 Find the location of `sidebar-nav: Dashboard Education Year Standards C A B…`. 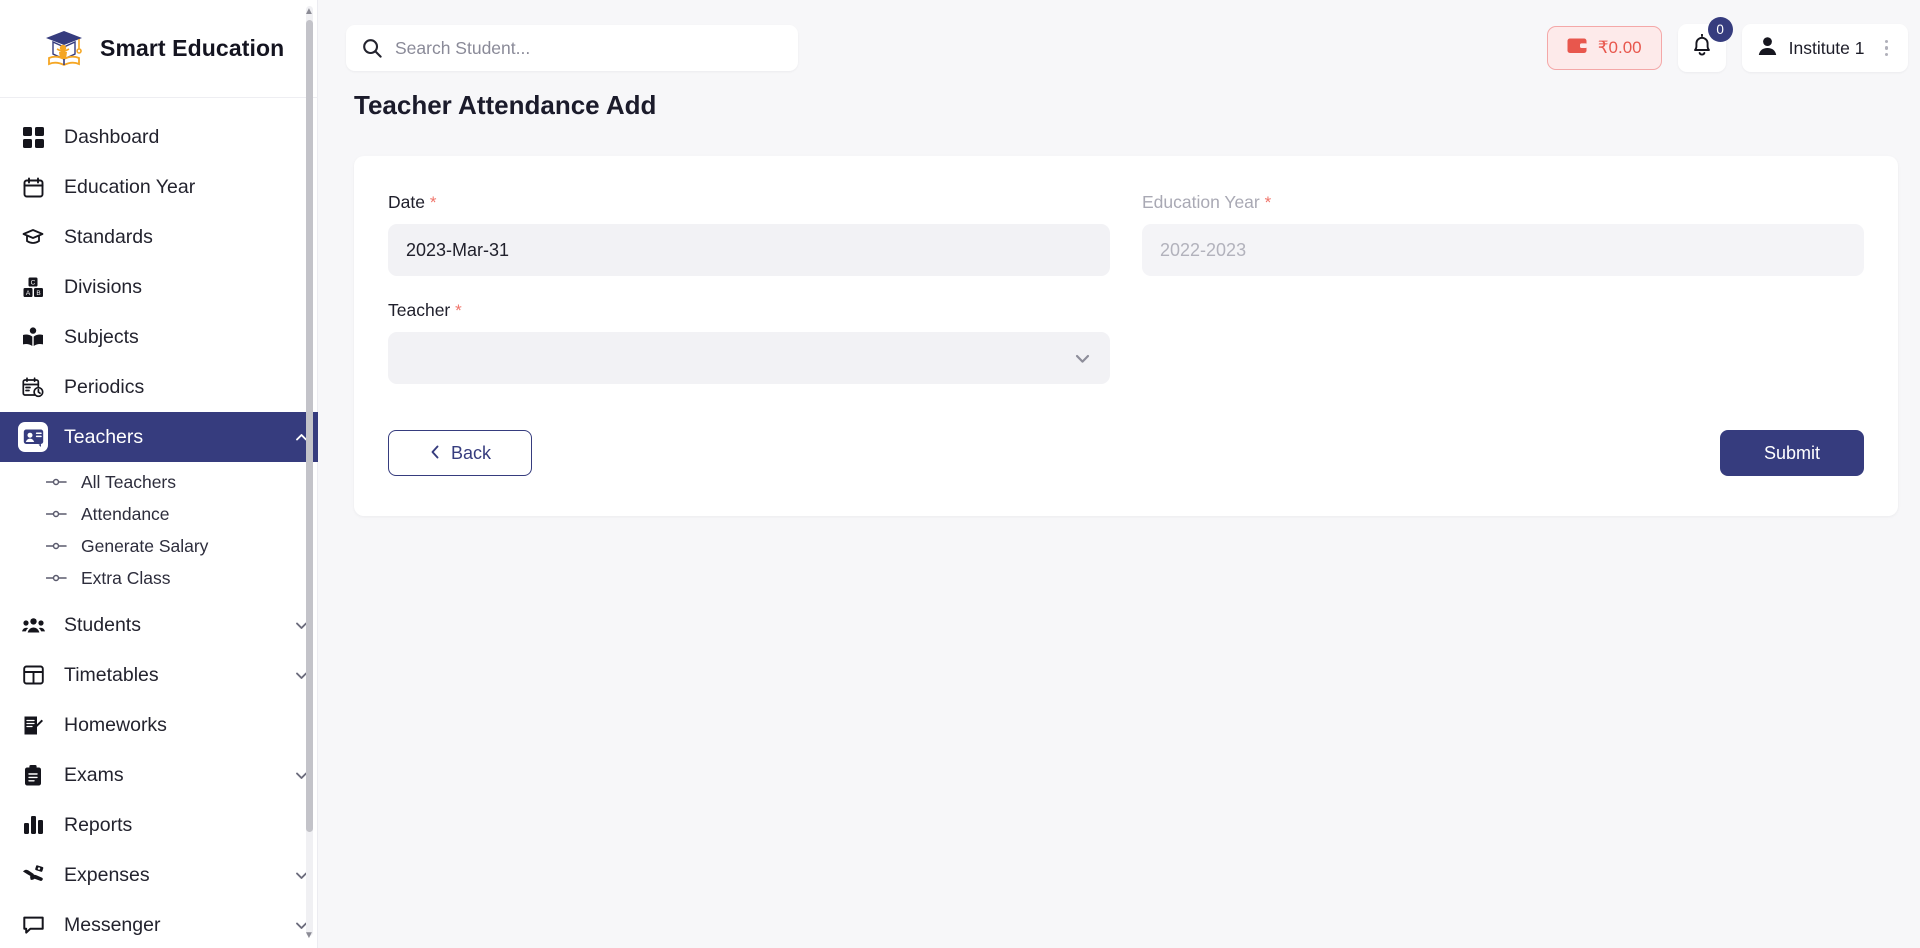

sidebar-nav: Dashboard Education Year Standards C A B… is located at coordinates (159, 523).